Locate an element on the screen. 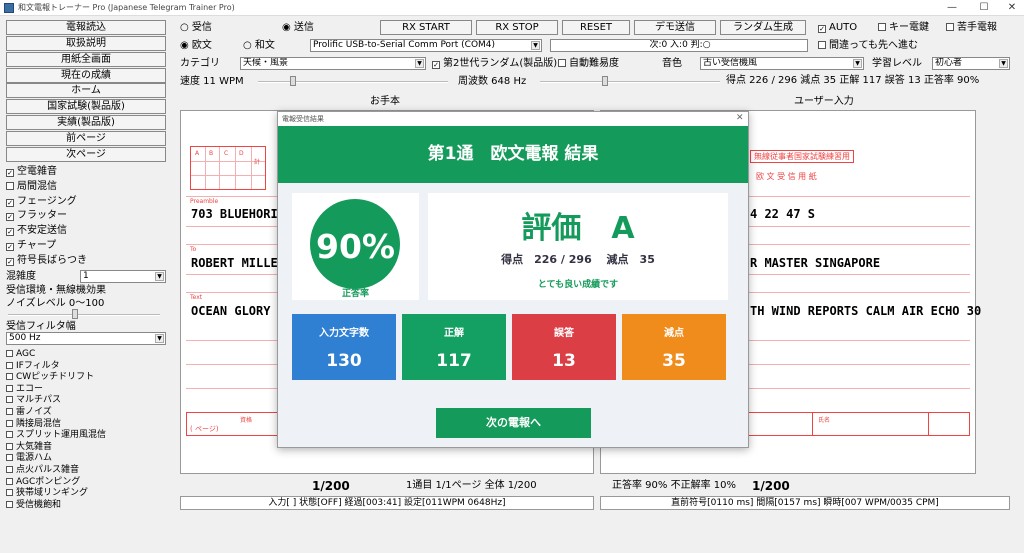 The width and height of the screenshot is (1024, 553). level-select: 初心者 ▼ is located at coordinates (971, 63).